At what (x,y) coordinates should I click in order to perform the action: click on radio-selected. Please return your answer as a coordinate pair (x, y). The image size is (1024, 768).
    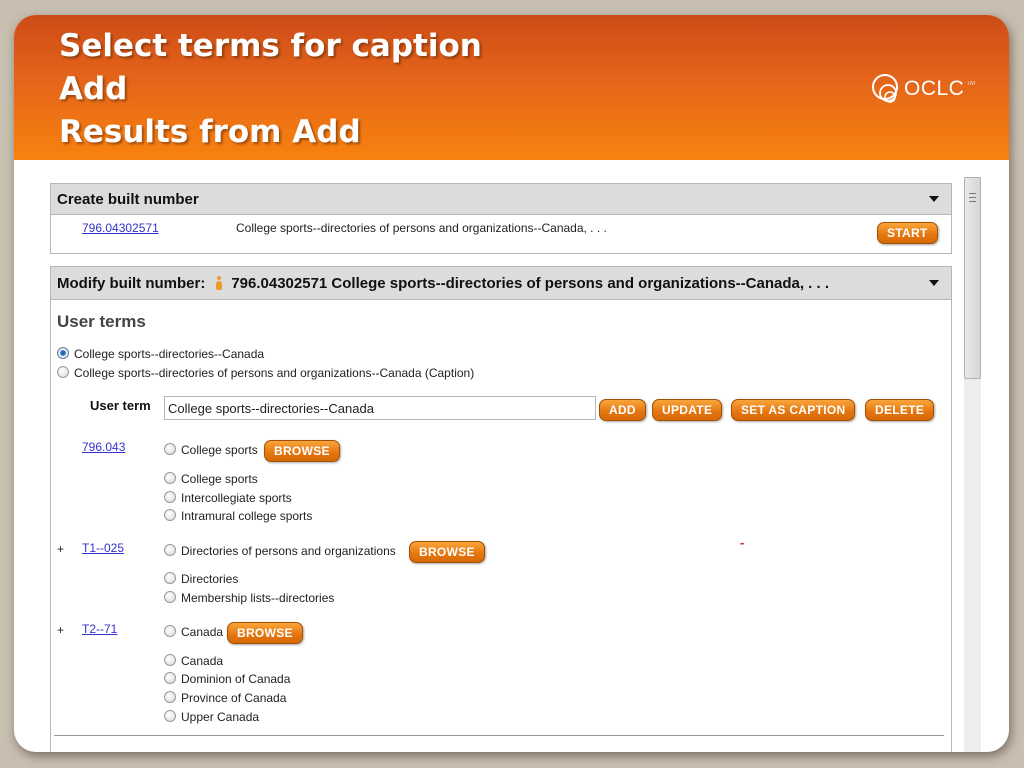
    Looking at the image, I should click on (63, 353).